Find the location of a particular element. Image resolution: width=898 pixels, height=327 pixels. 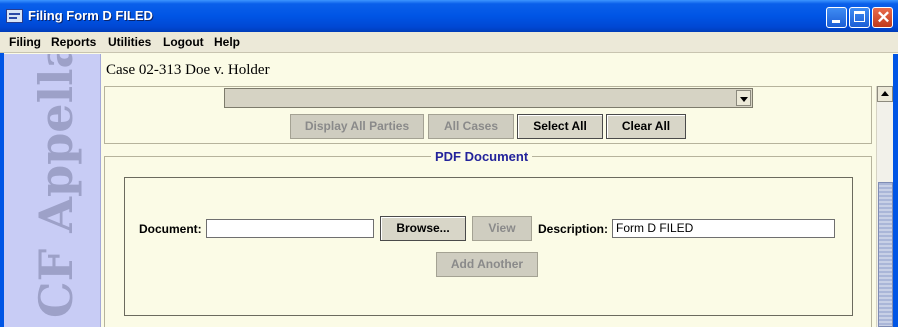

clear-all-button: Clear All is located at coordinates (646, 126).